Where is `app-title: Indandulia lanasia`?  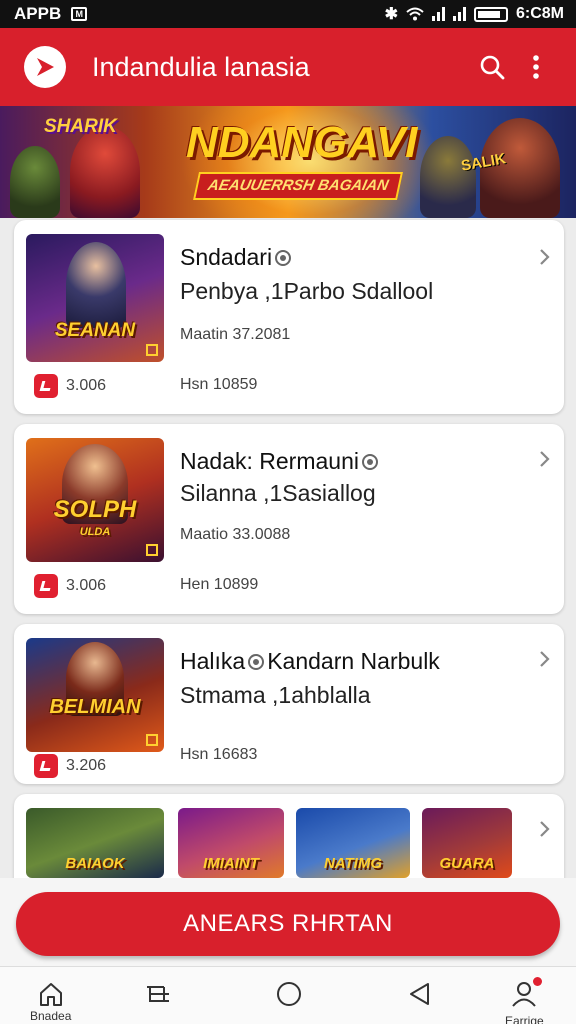 app-title: Indandulia lanasia is located at coordinates (201, 66).